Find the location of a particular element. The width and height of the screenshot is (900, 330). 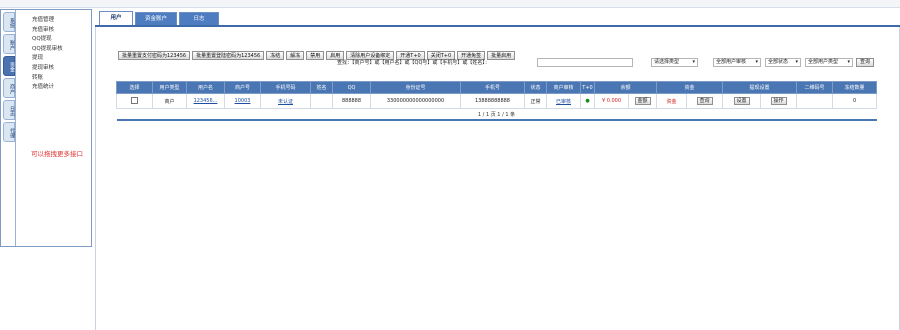

col-header: 选择 is located at coordinates (134, 87).